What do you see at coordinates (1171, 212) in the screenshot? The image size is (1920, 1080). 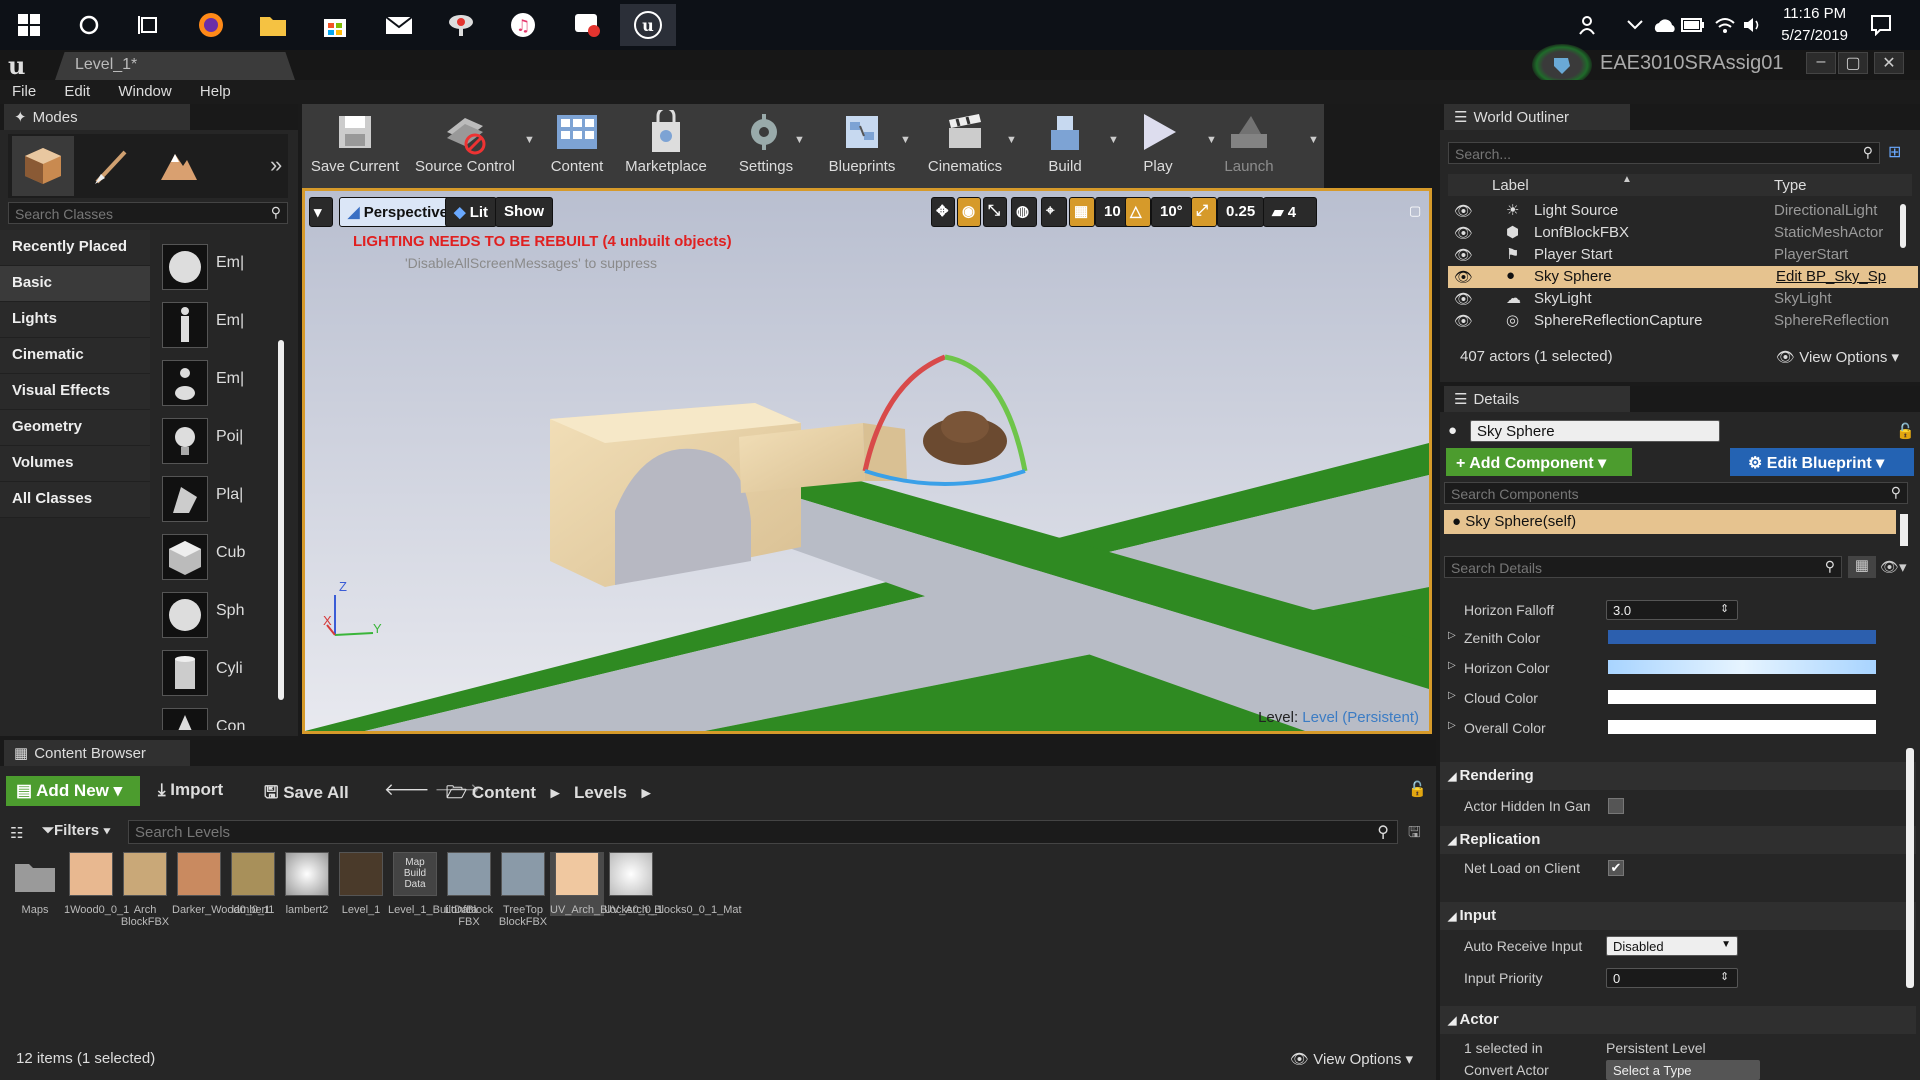 I see `rotation-snap-value: 10°` at bounding box center [1171, 212].